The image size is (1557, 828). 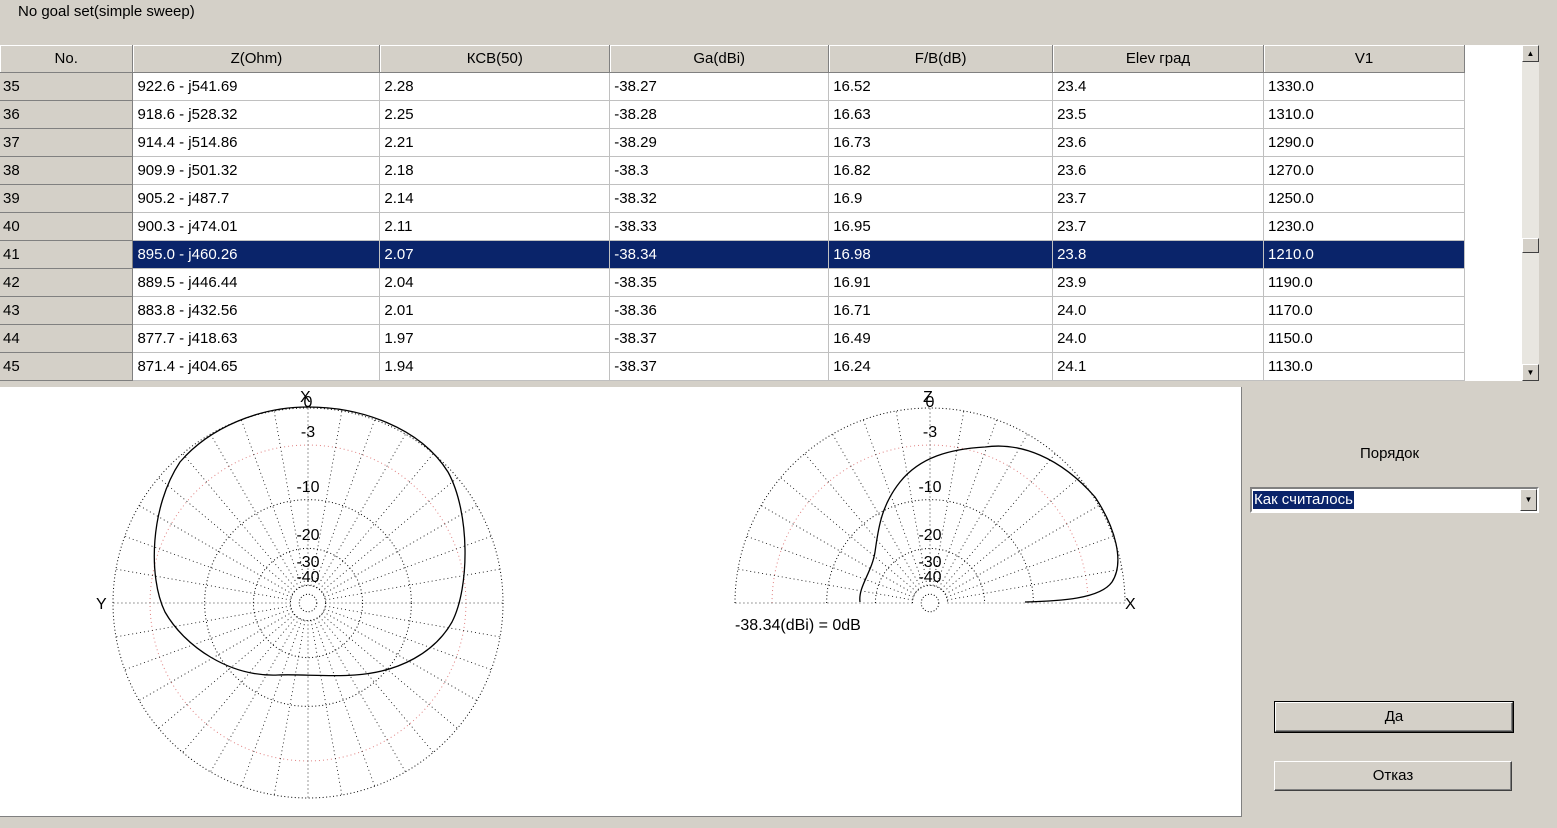 What do you see at coordinates (1364, 226) in the screenshot?
I see `table-cell: 1230.0` at bounding box center [1364, 226].